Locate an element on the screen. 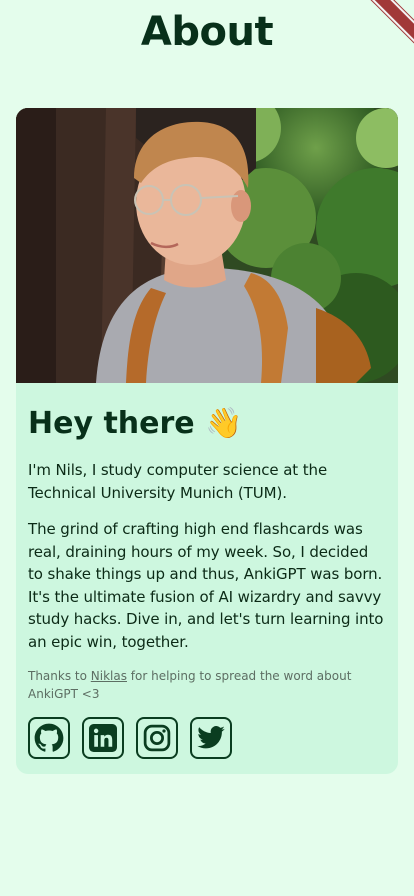 Image resolution: width=414 pixels, height=896 pixels. corner-ribbon is located at coordinates (374, 40).